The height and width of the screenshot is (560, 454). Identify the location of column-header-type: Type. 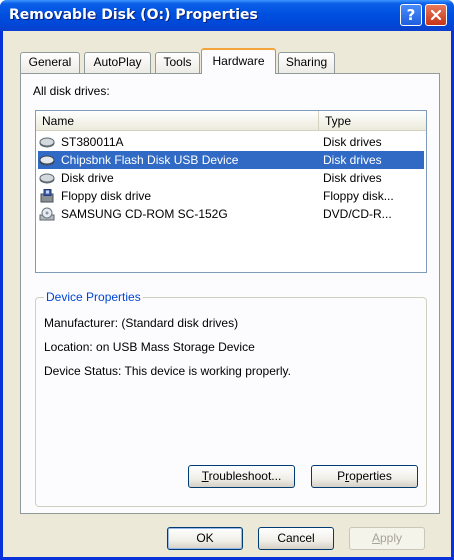
(372, 121).